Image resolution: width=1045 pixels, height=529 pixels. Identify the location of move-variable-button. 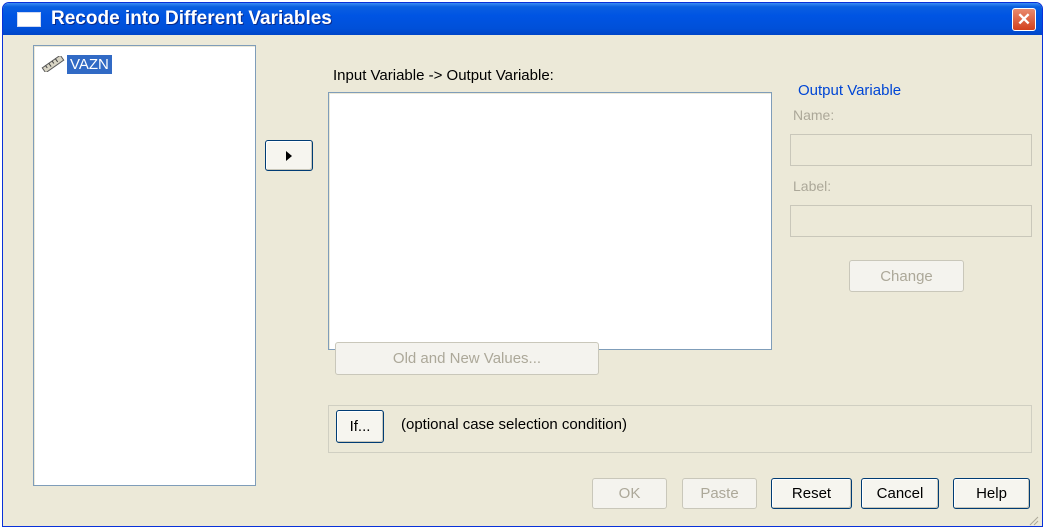
(289, 155).